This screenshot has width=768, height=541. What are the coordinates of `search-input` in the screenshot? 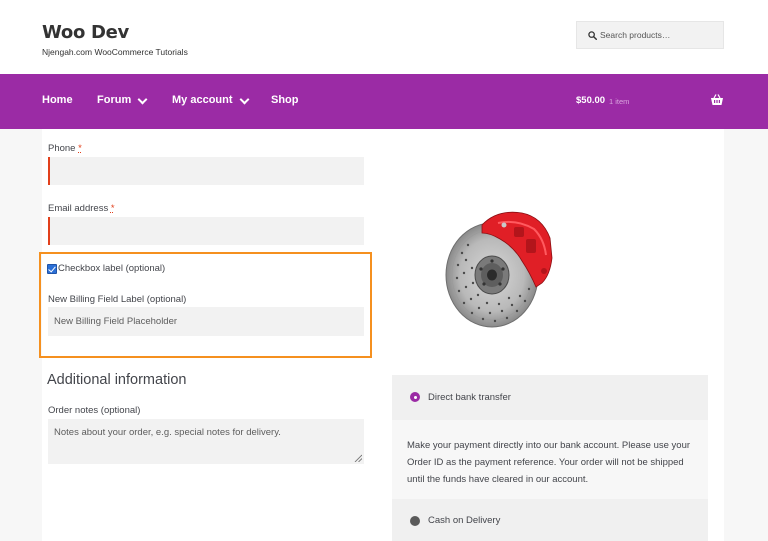 It's located at (661, 35).